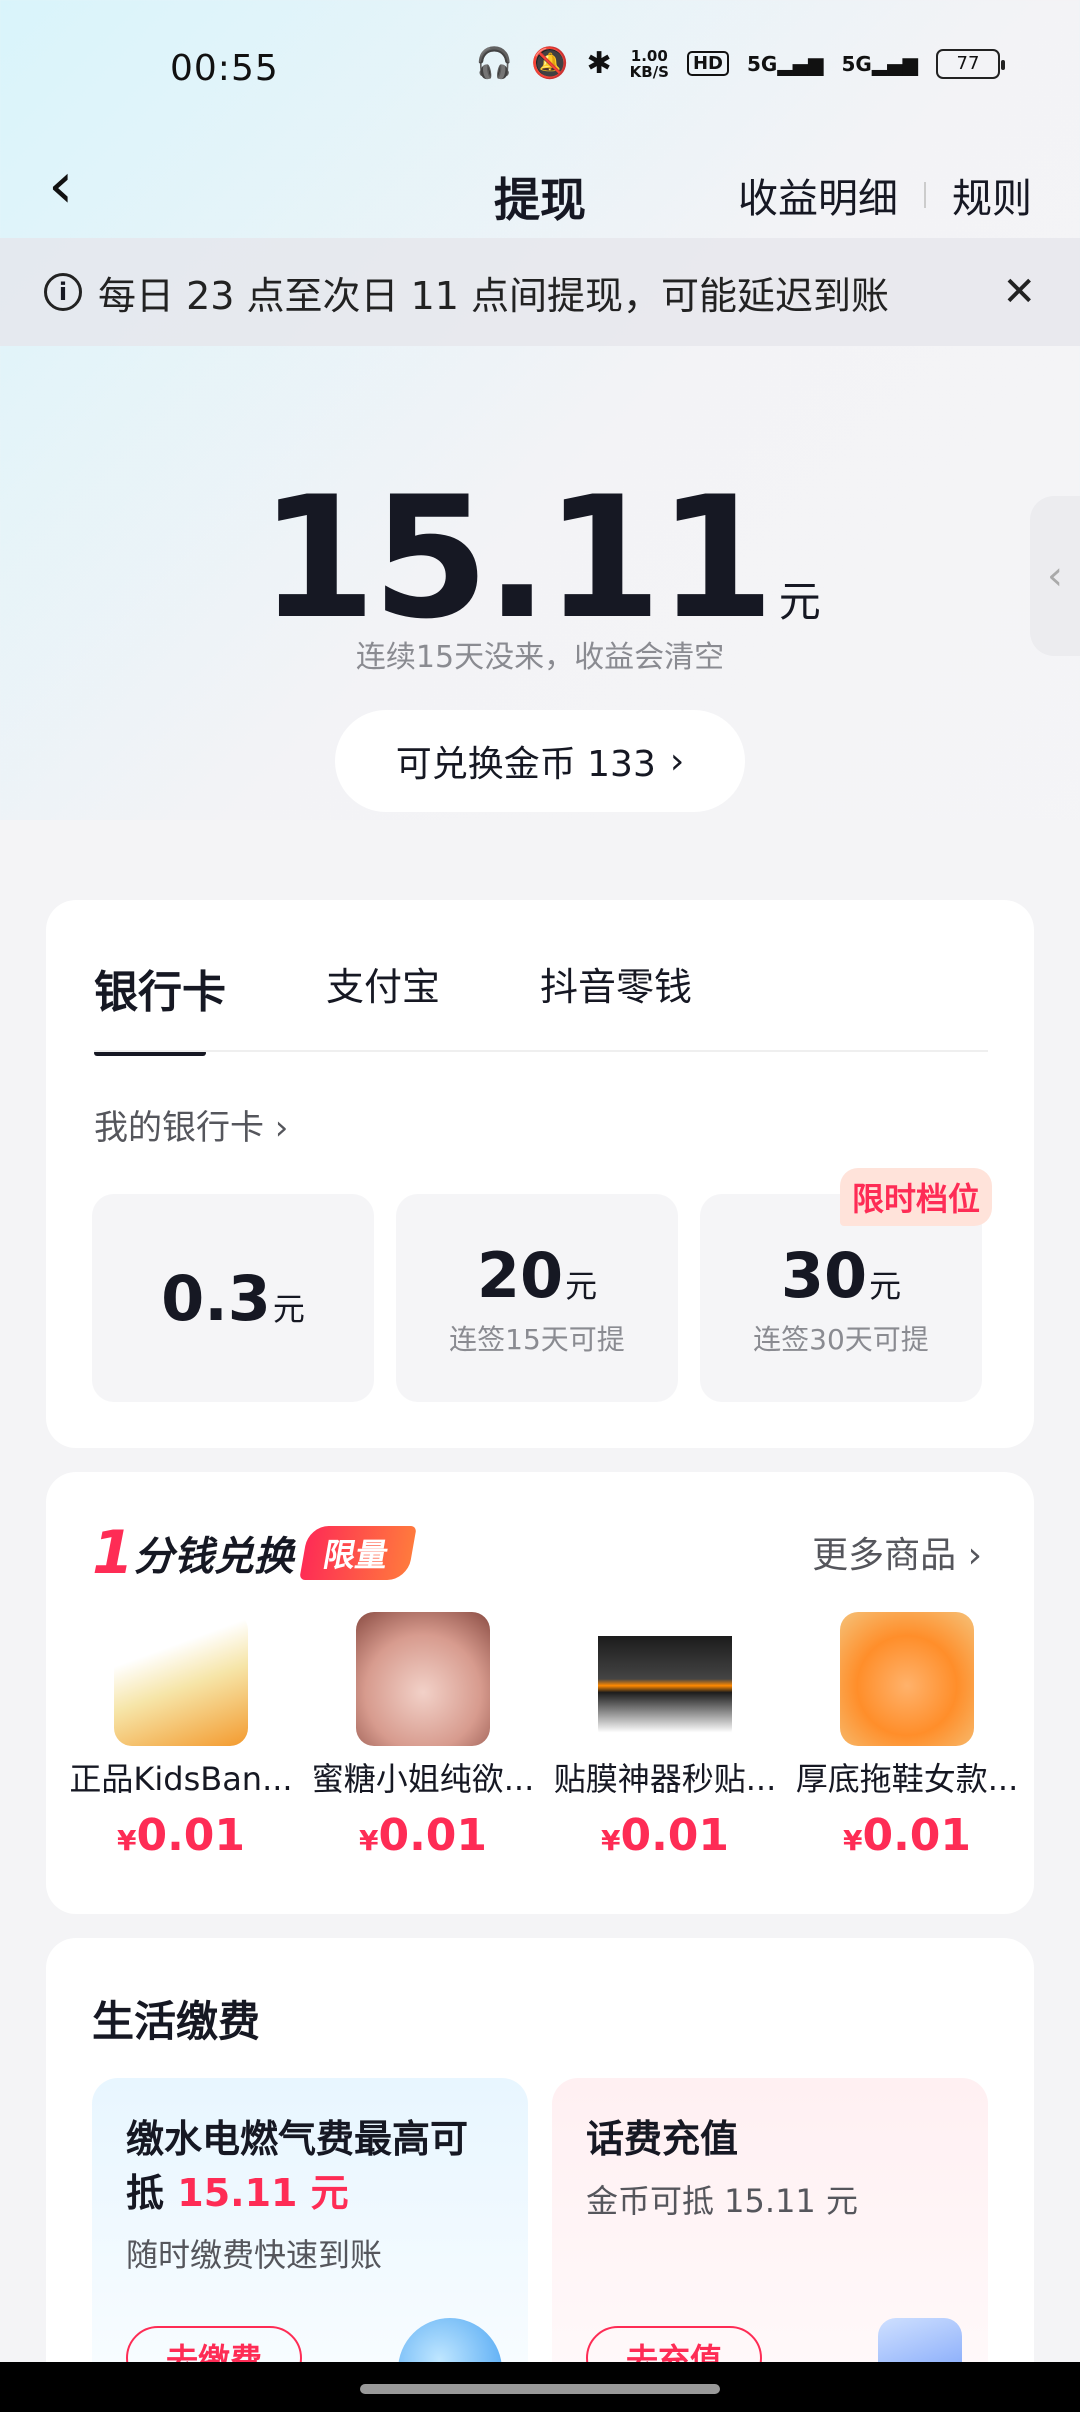  What do you see at coordinates (897, 1552) in the screenshot?
I see `more-products-link: 更多商品 ›` at bounding box center [897, 1552].